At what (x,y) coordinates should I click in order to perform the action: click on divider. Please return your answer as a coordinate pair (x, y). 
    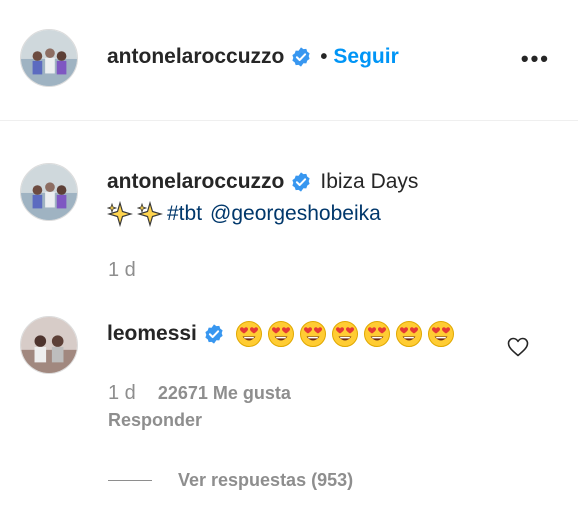
    Looking at the image, I should click on (130, 480).